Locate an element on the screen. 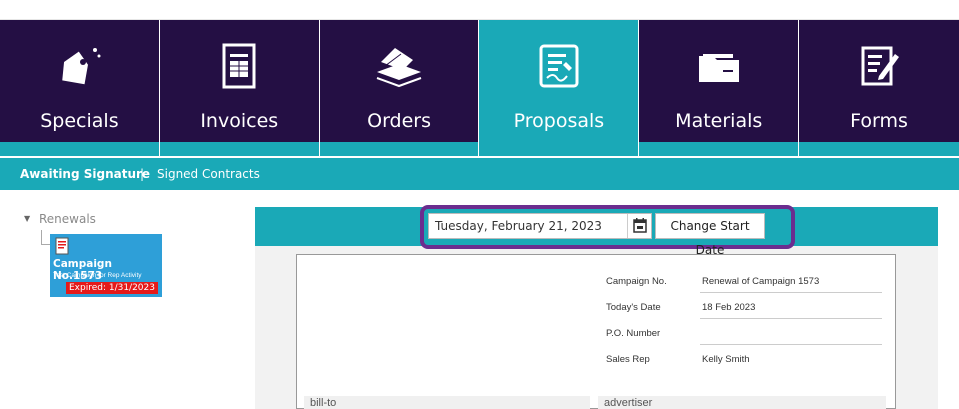 The image size is (959, 409). tile-proposals: Proposals is located at coordinates (559, 88).